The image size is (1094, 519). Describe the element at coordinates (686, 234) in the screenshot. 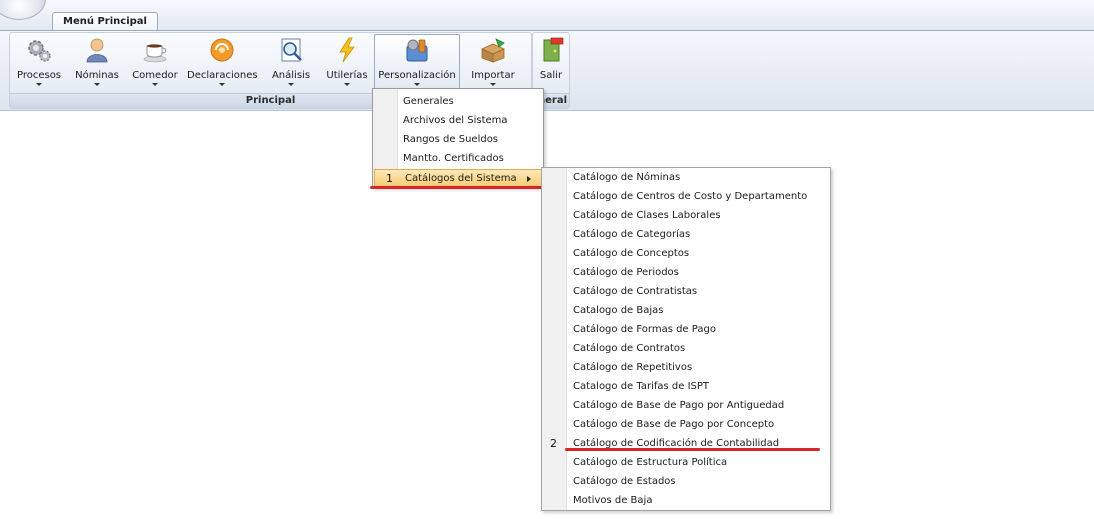

I see `submenu-item: Catálogo de Categorías` at that location.